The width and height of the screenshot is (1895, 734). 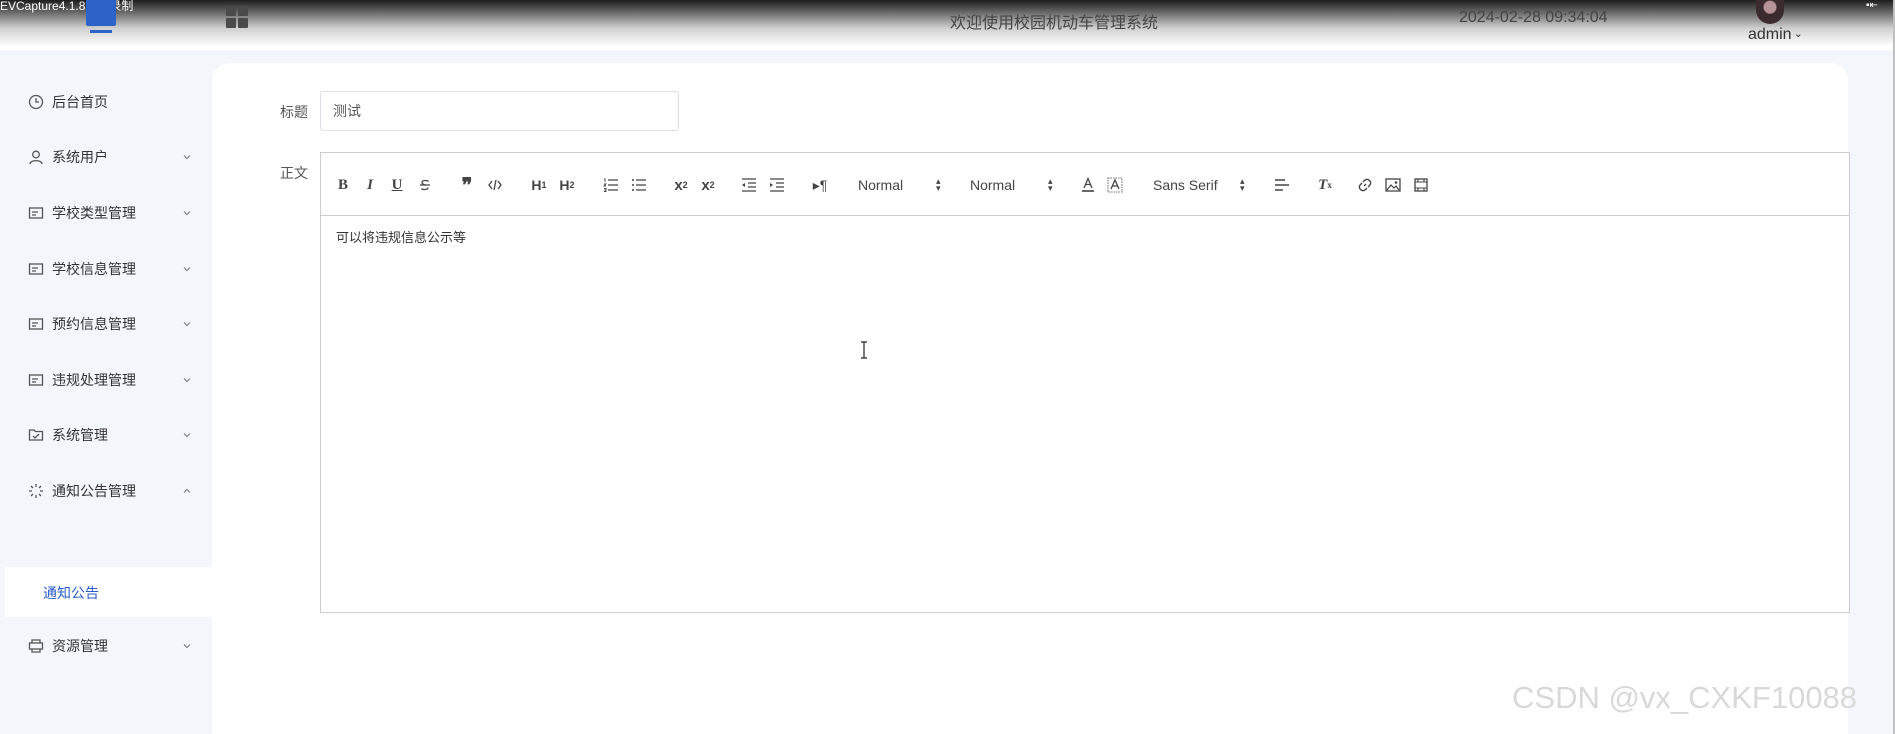 I want to click on background-color-icon, so click(x=1115, y=185).